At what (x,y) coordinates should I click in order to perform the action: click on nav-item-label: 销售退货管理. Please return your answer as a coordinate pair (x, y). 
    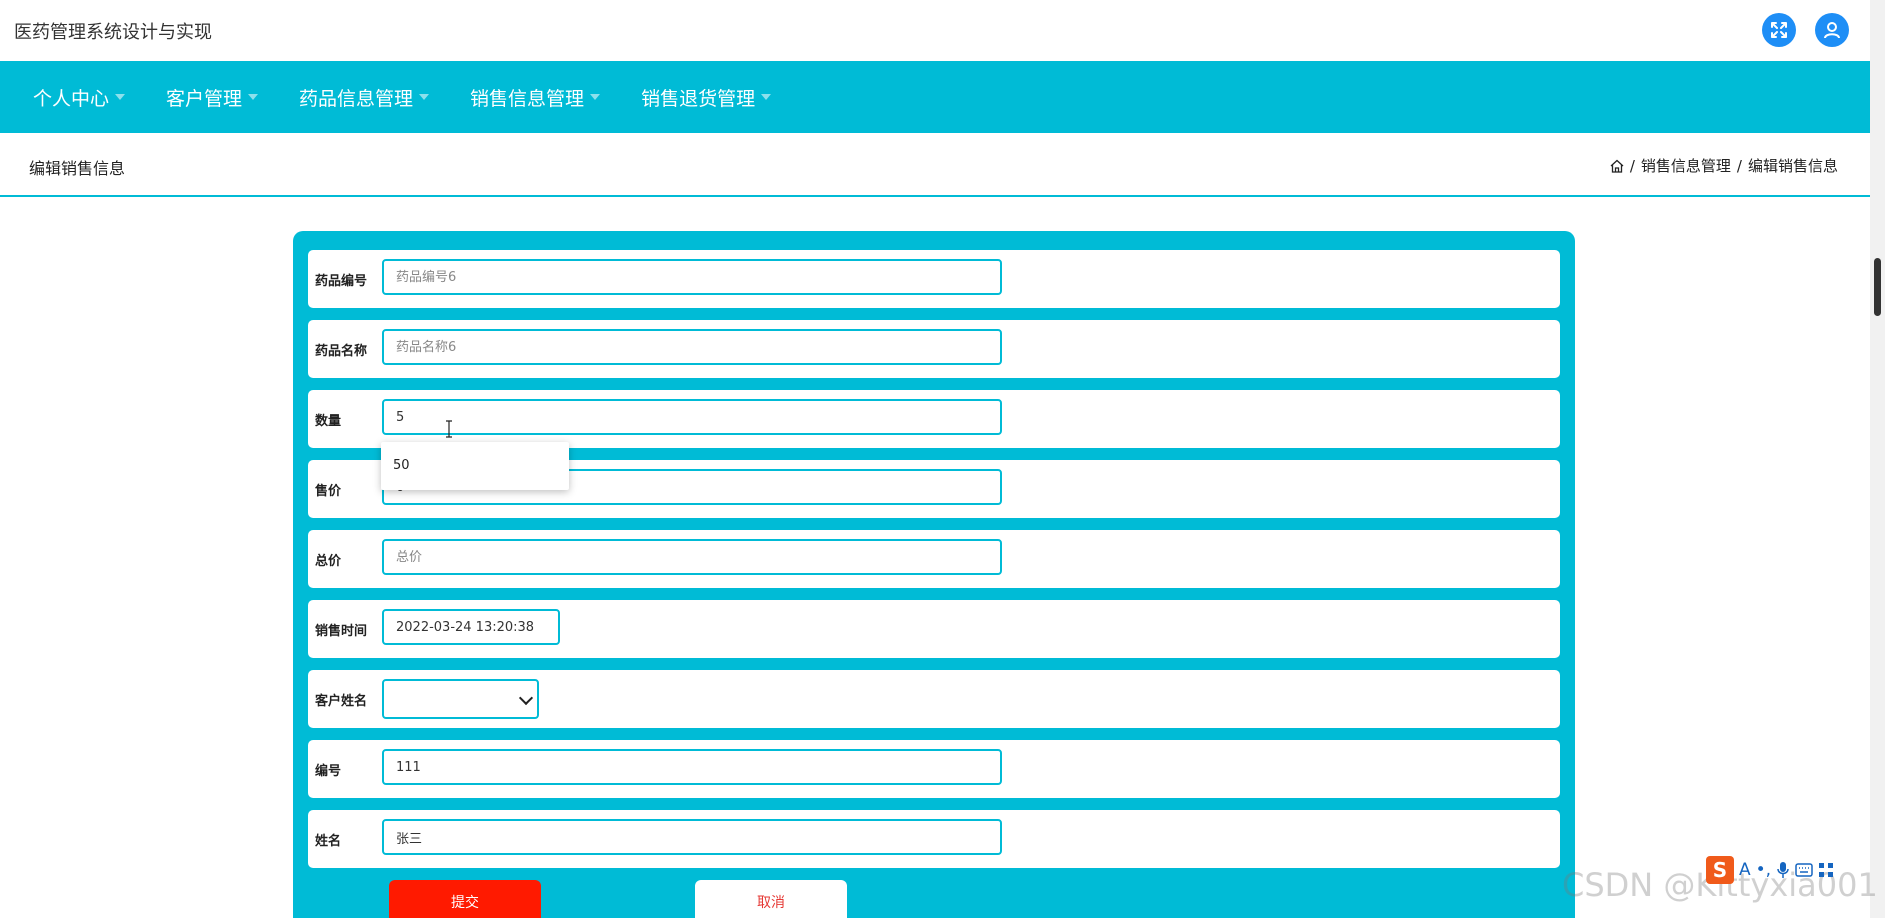
    Looking at the image, I should click on (698, 98).